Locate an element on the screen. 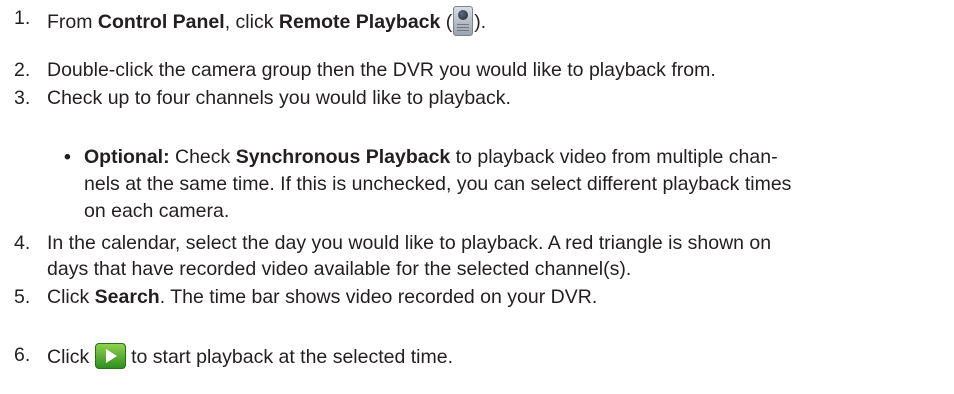 The image size is (954, 394). step-number: 2. is located at coordinates (22, 70).